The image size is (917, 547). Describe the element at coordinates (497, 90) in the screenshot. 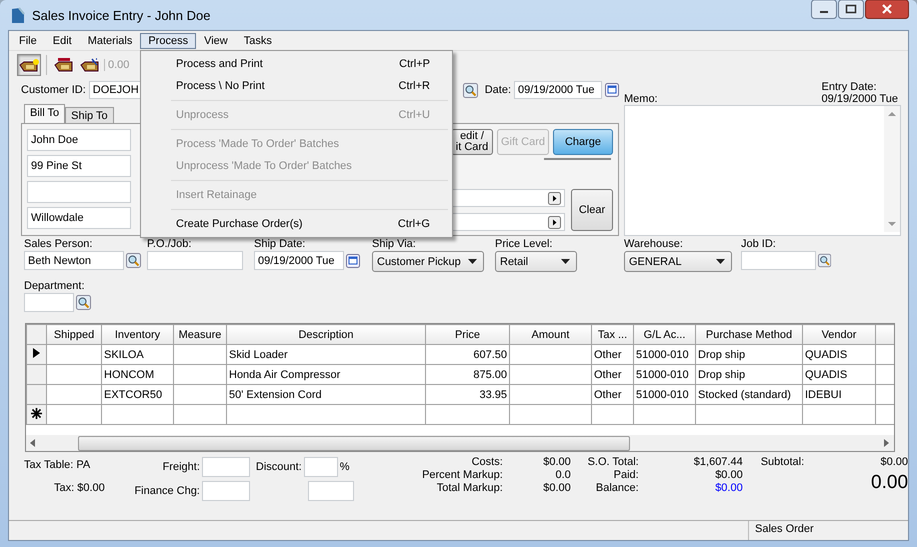

I see `field-label: Date:` at that location.